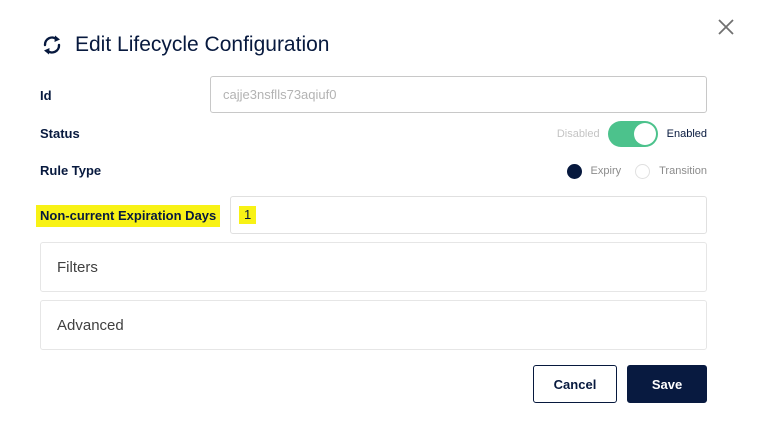 The width and height of the screenshot is (757, 431). What do you see at coordinates (248, 215) in the screenshot?
I see `noncurrent-expiration-days-value: 1` at bounding box center [248, 215].